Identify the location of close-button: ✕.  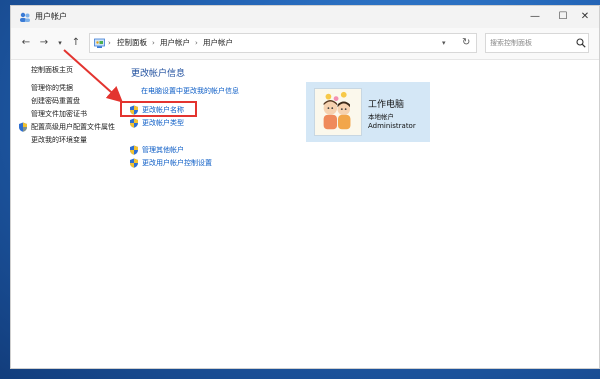
(585, 17).